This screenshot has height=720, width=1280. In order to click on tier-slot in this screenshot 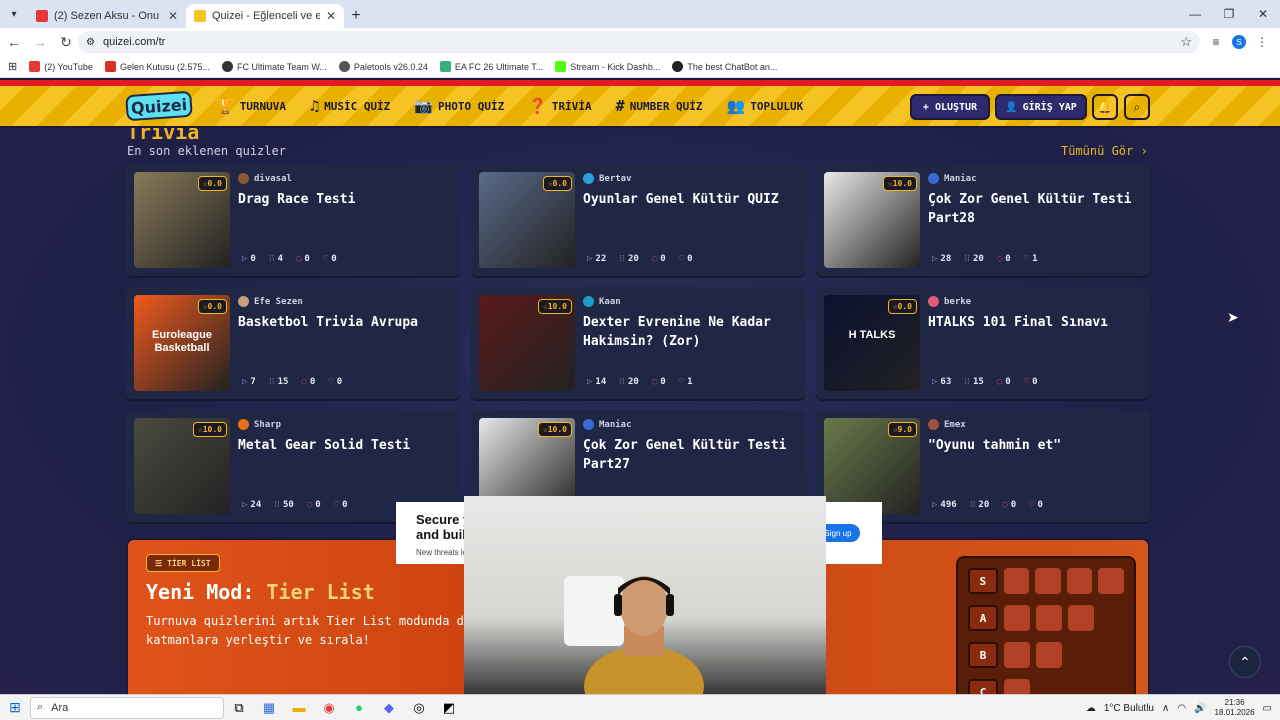, I will do `click(1017, 655)`.